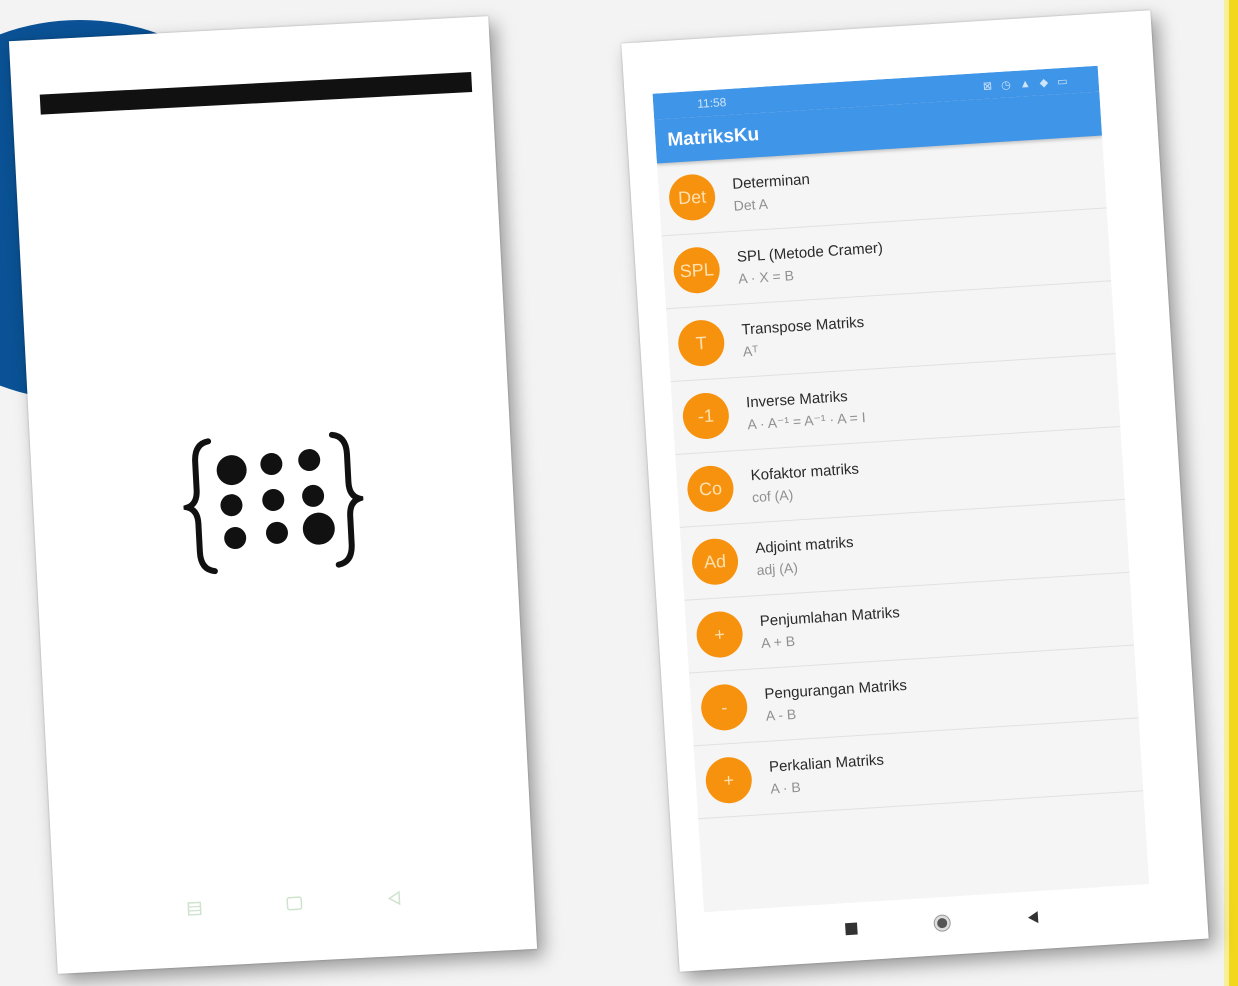  I want to click on menu-item-subtitle: A · B, so click(785, 787).